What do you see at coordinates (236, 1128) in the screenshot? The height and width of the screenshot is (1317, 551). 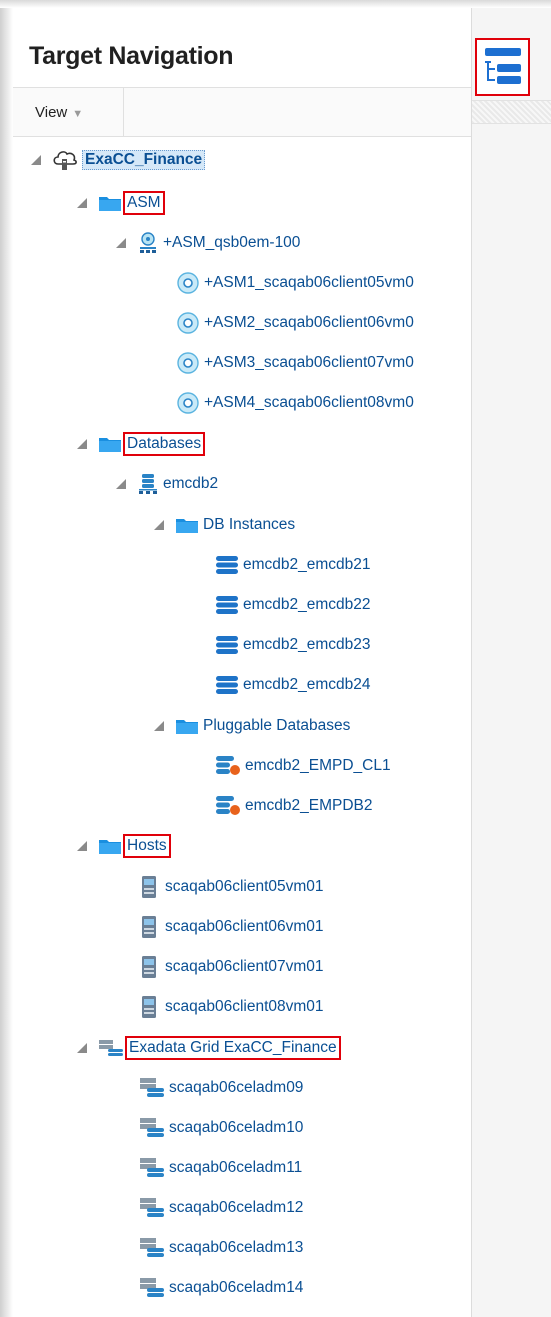 I see `tree-node-label: scaqab06celadm10` at bounding box center [236, 1128].